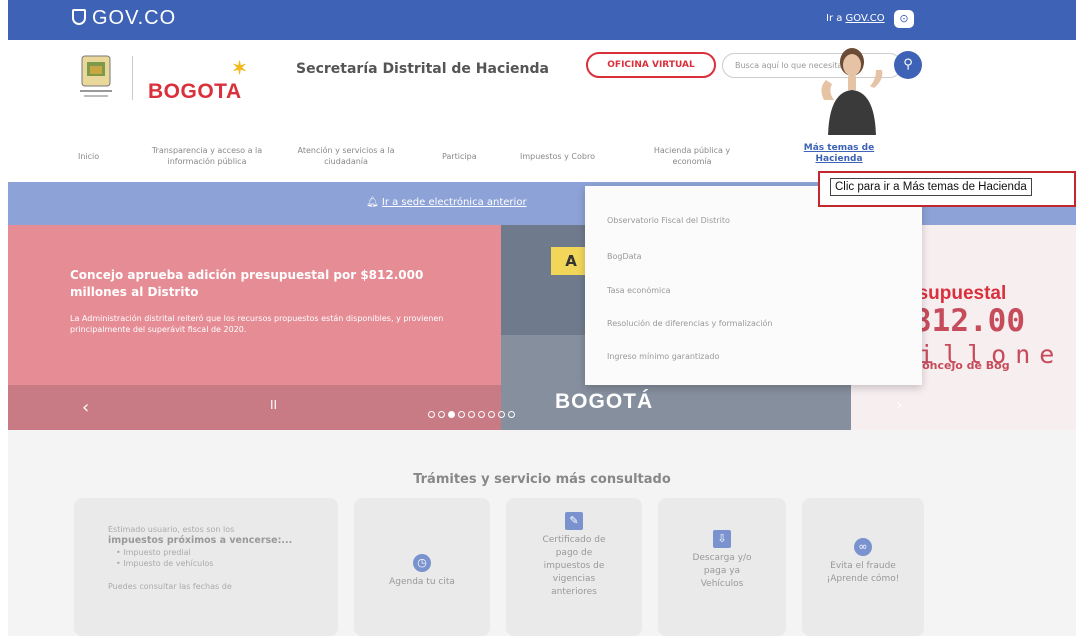 This screenshot has height=636, width=1076. I want to click on service-card-agenda: ◷ Agenda tu cita, so click(422, 567).